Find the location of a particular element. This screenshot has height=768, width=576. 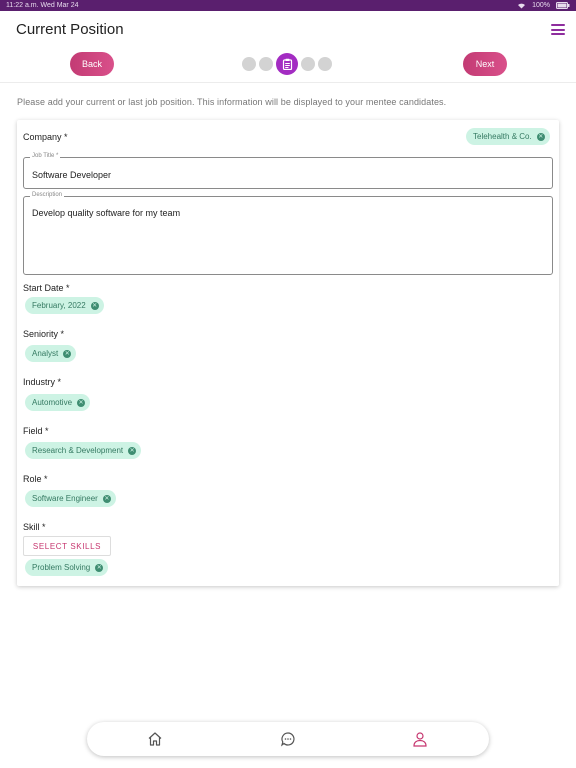

chip-label: Research & Development is located at coordinates (78, 450).